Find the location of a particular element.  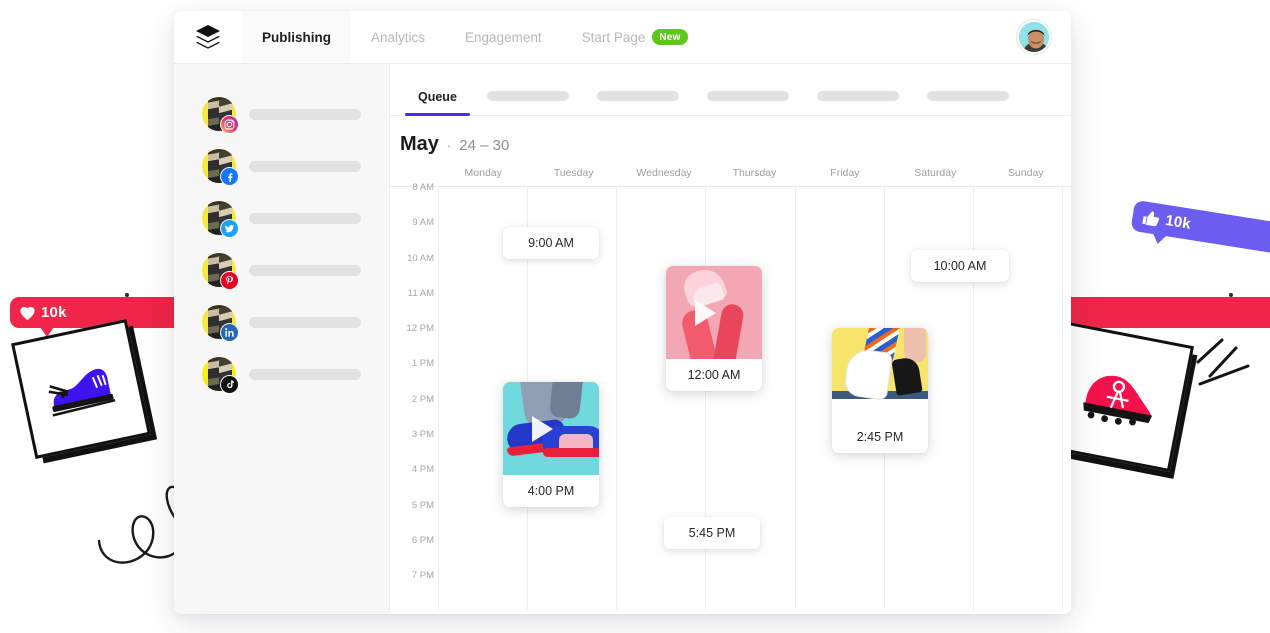

nav-label: Publishing is located at coordinates (296, 37).